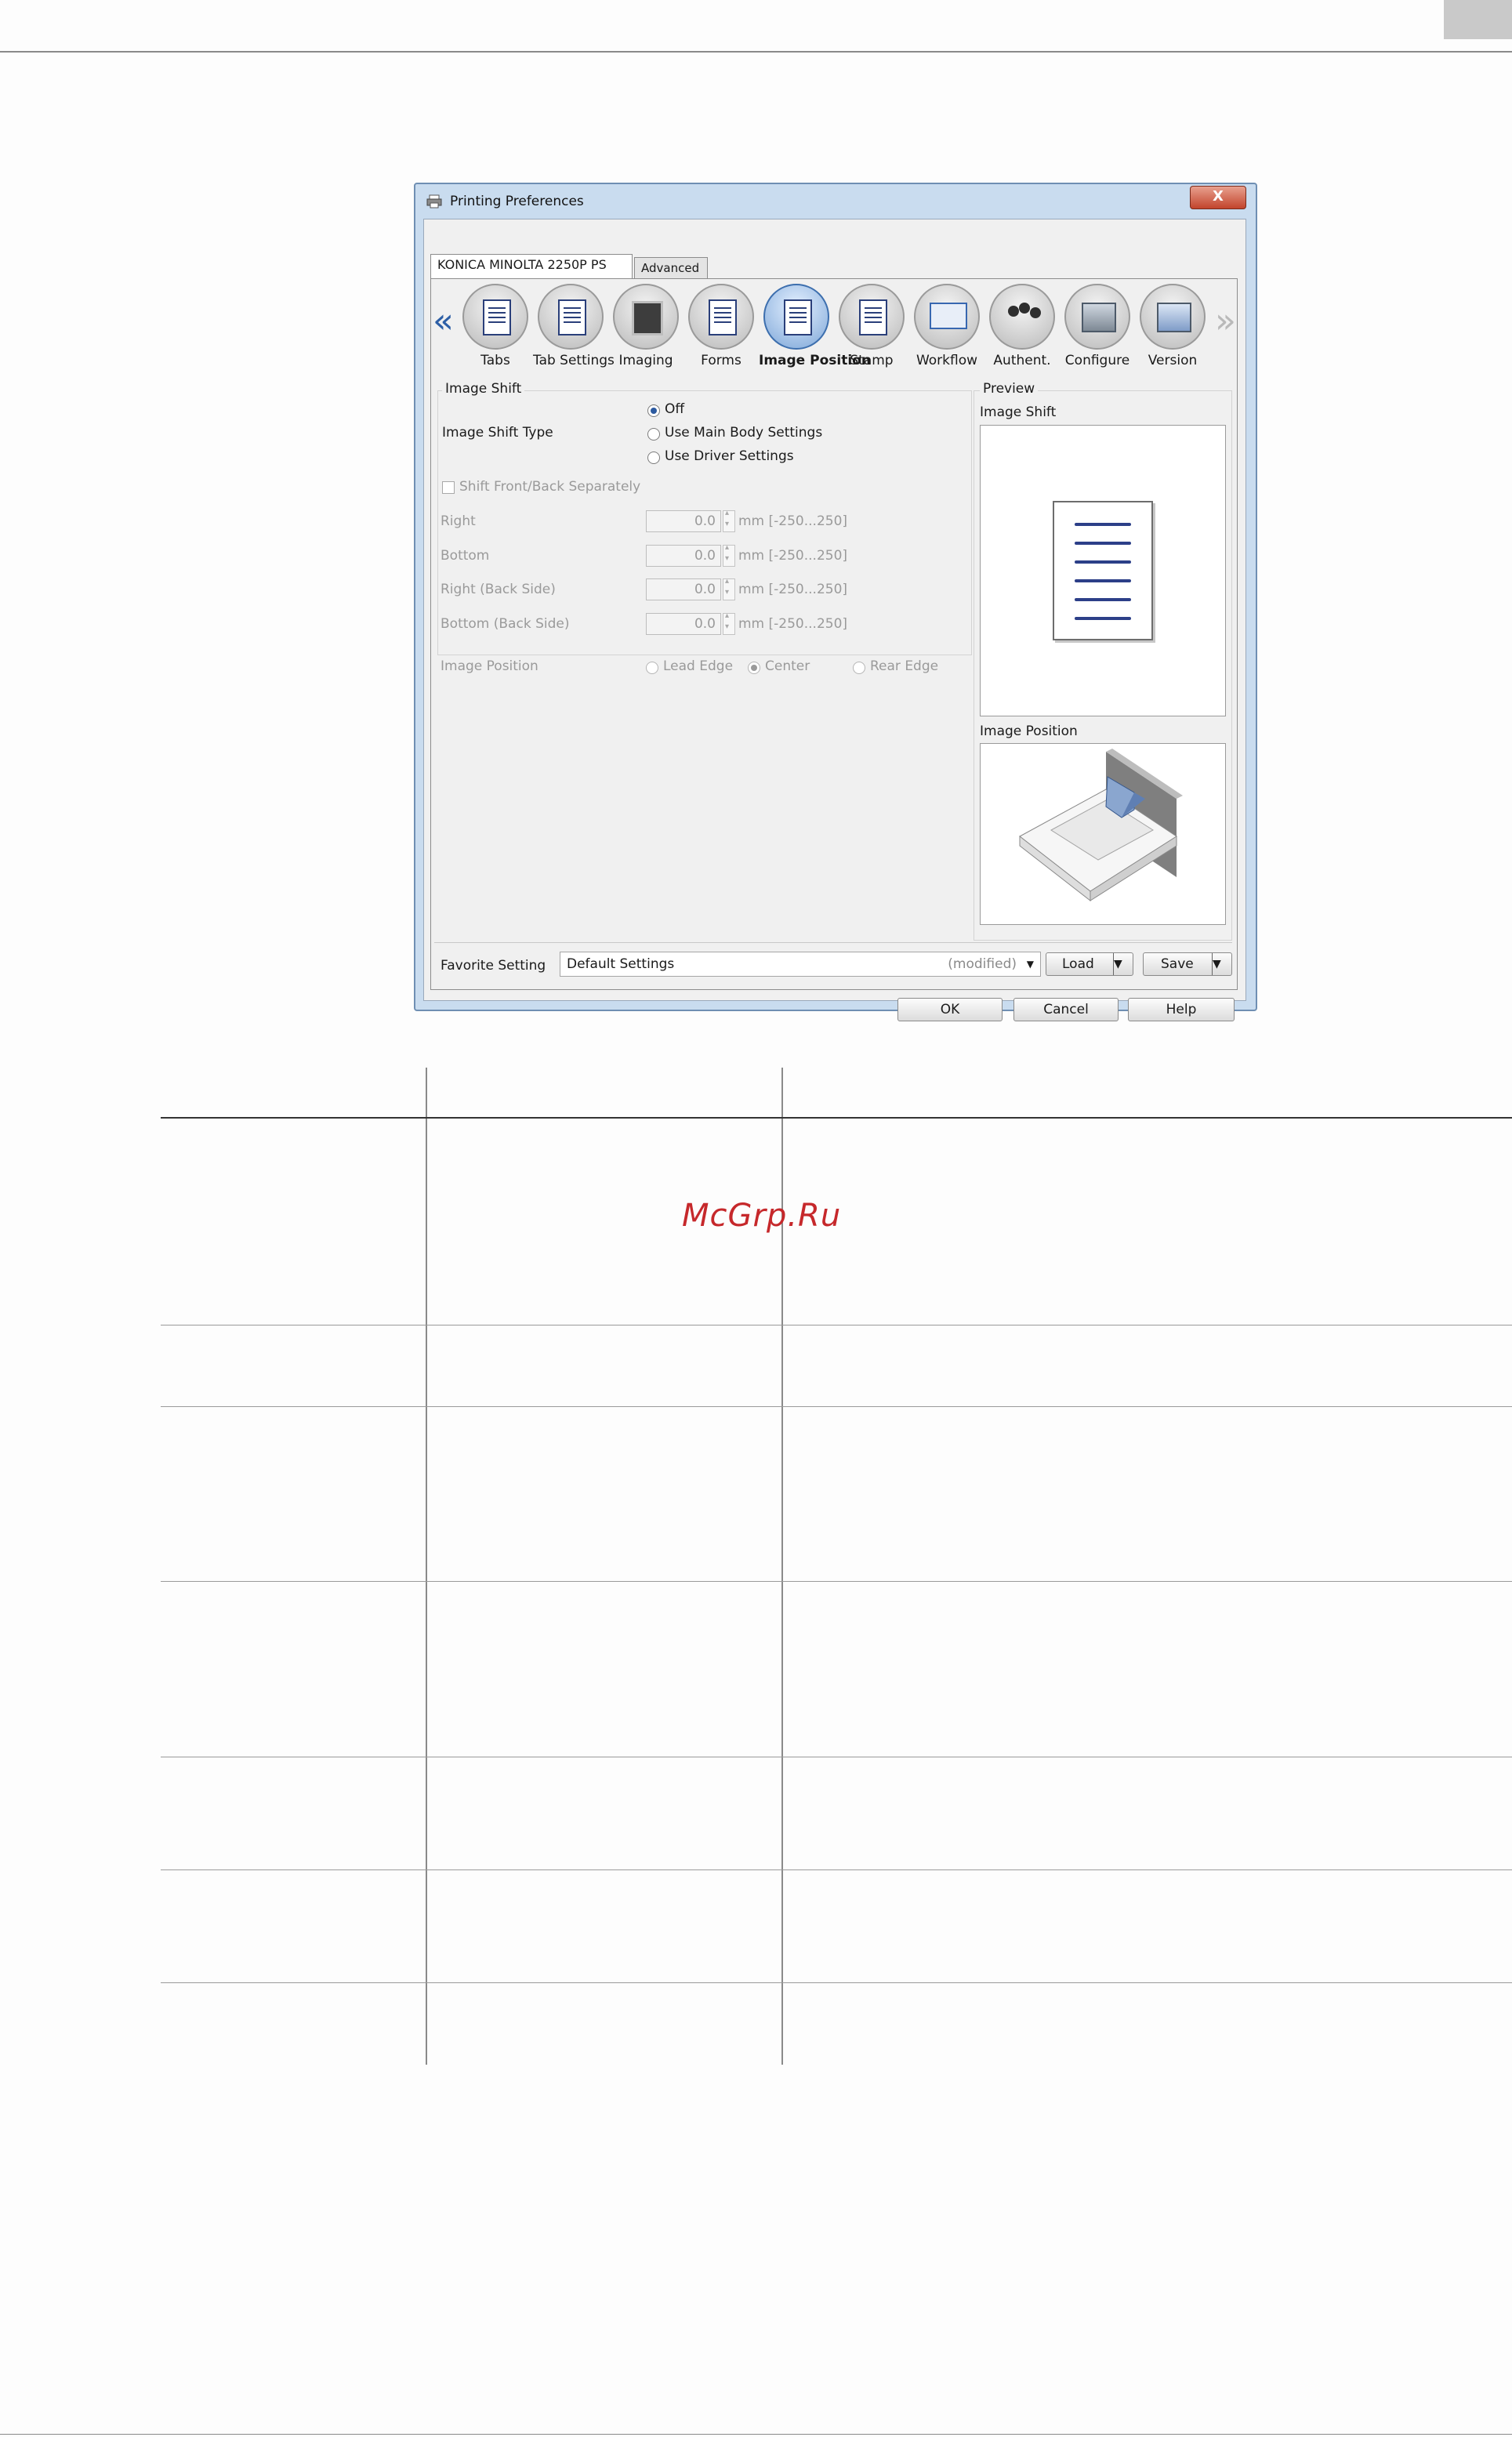  I want to click on printer-icon, so click(434, 201).